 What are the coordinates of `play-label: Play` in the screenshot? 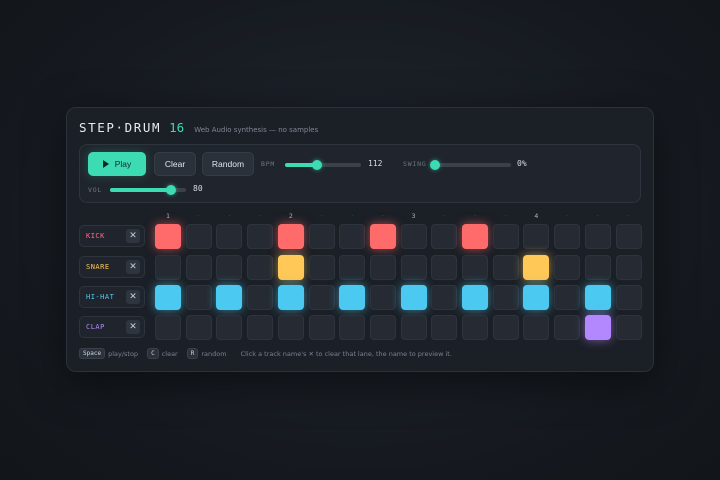 It's located at (123, 164).